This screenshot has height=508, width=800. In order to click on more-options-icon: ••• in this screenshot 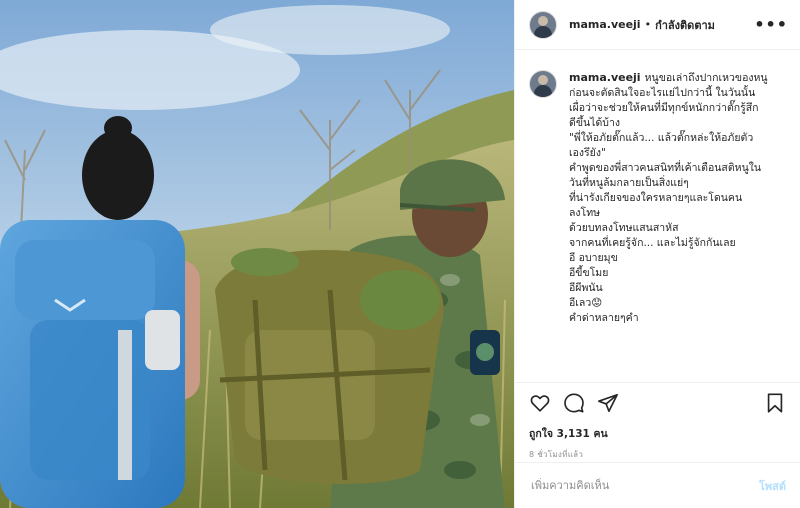, I will do `click(771, 24)`.